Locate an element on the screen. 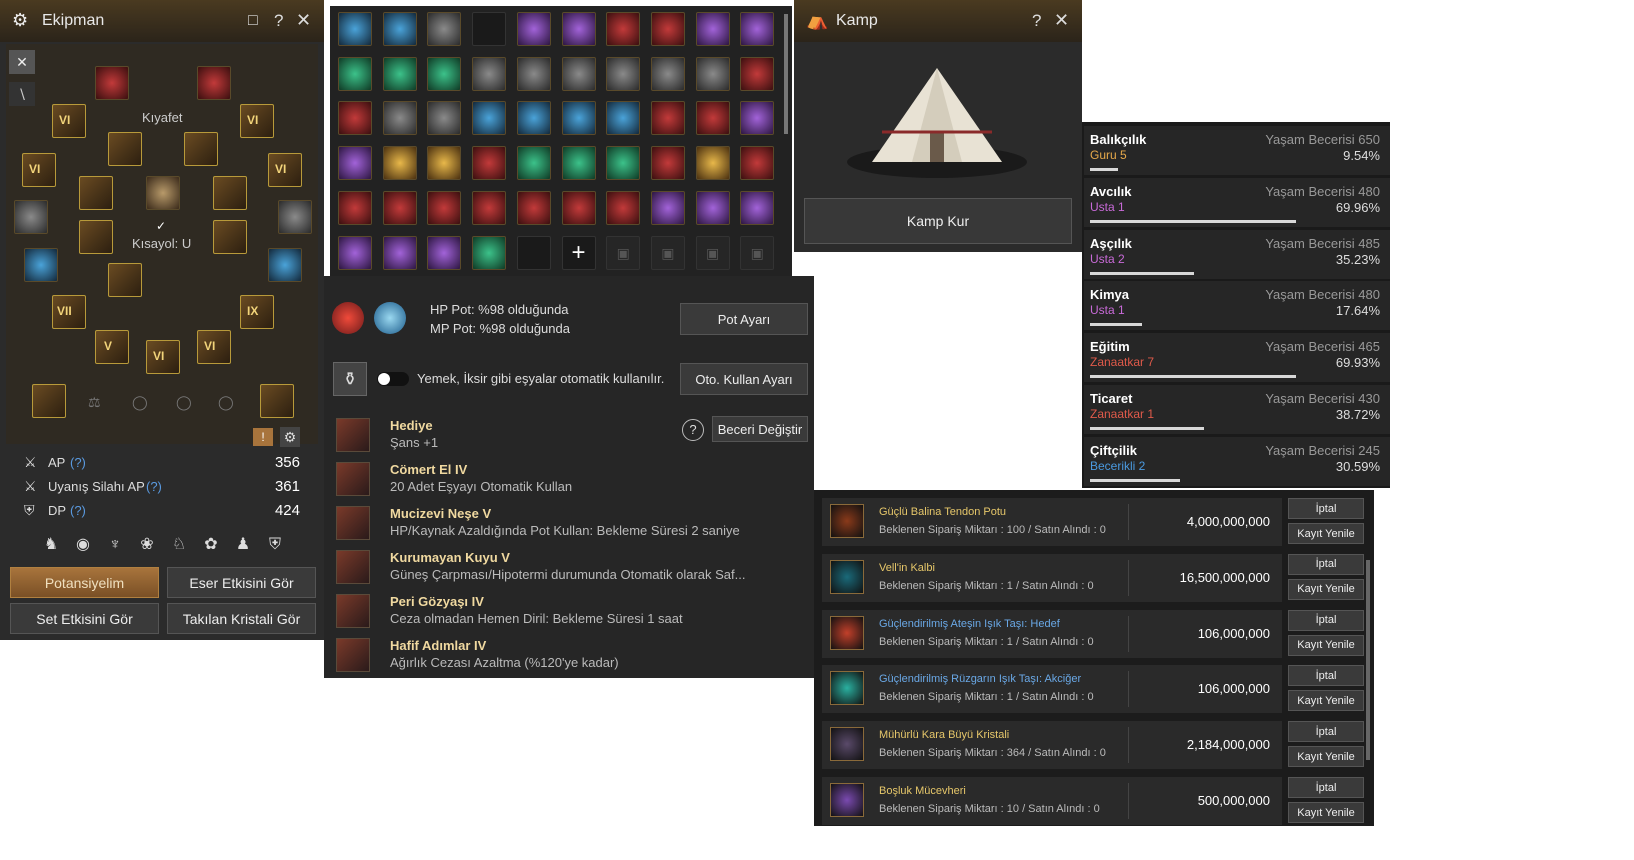 The height and width of the screenshot is (860, 1634). crossed-swords-tab: ✕ is located at coordinates (22, 62).